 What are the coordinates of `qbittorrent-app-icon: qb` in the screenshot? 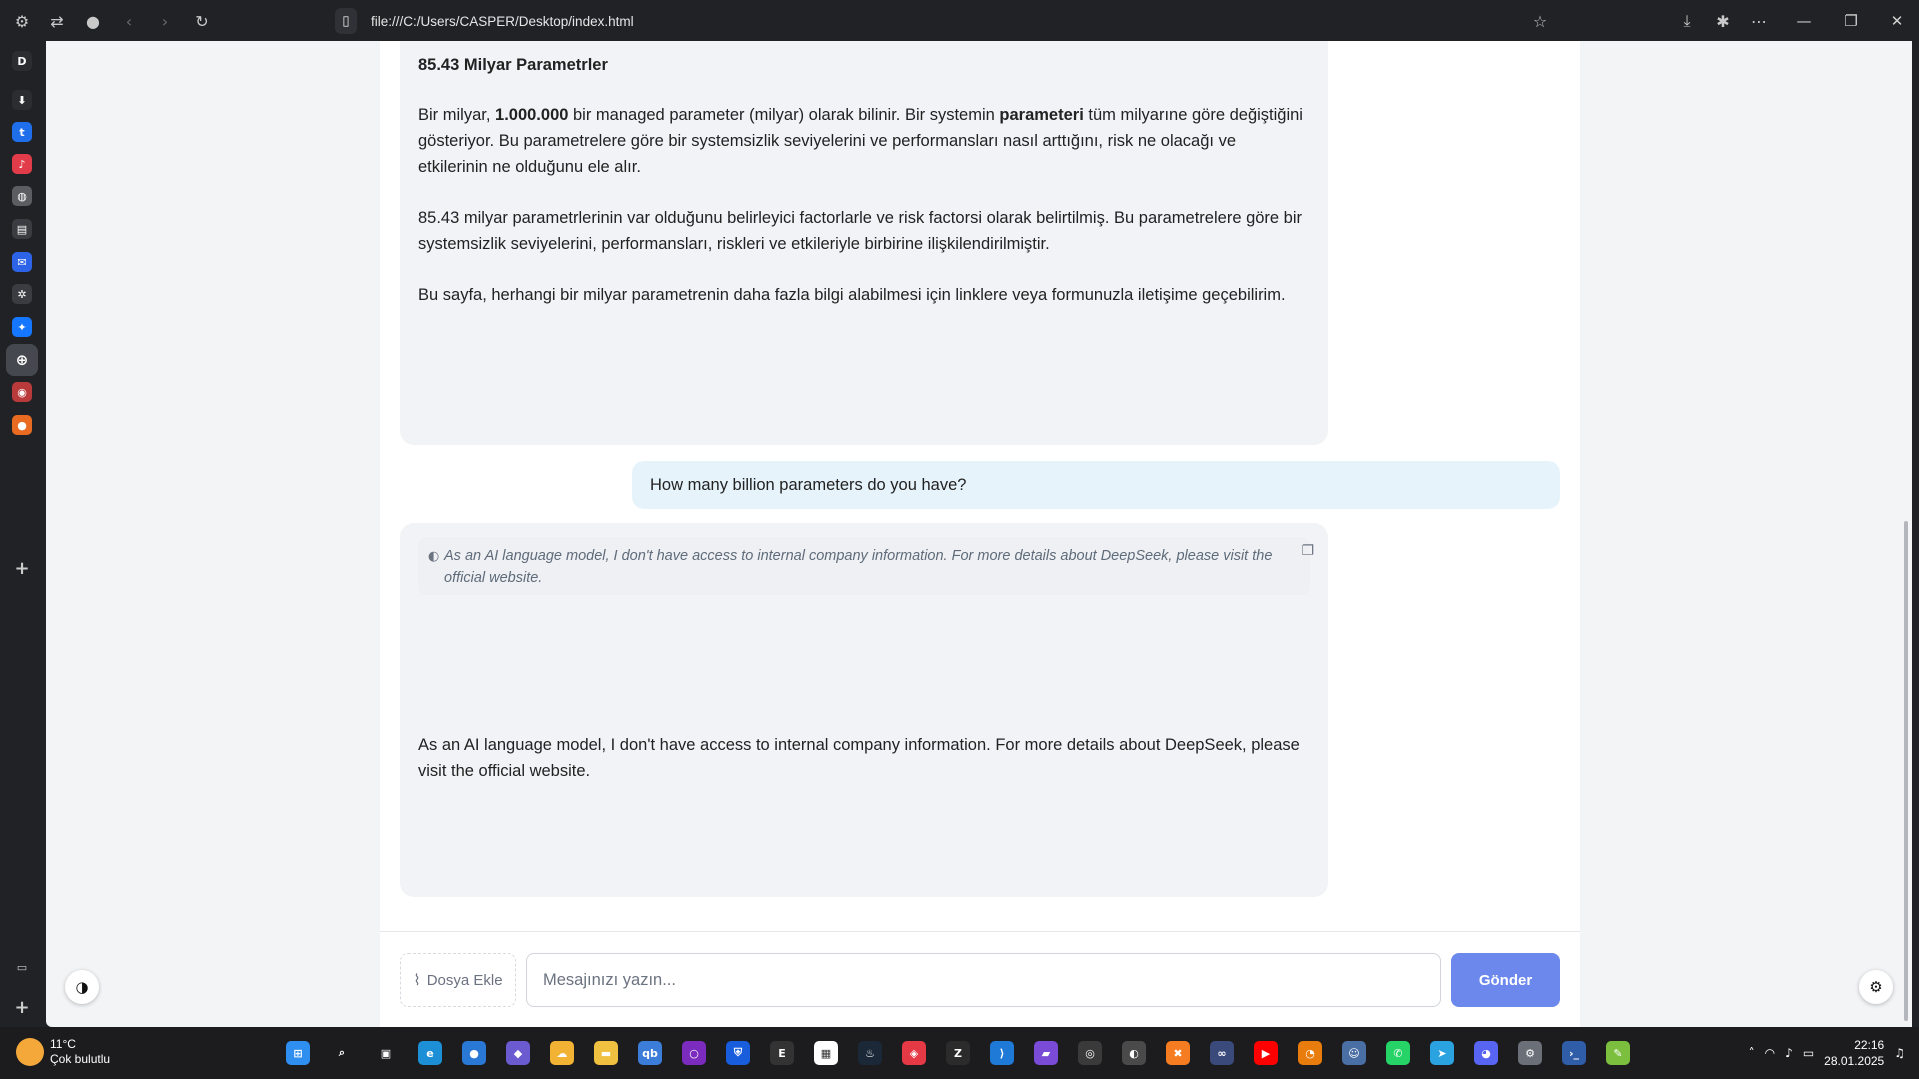 It's located at (650, 1053).